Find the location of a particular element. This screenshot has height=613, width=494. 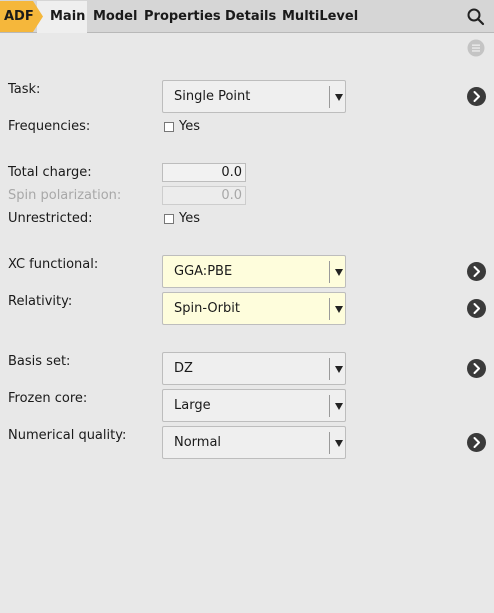

basis-set-details-button is located at coordinates (476, 368).